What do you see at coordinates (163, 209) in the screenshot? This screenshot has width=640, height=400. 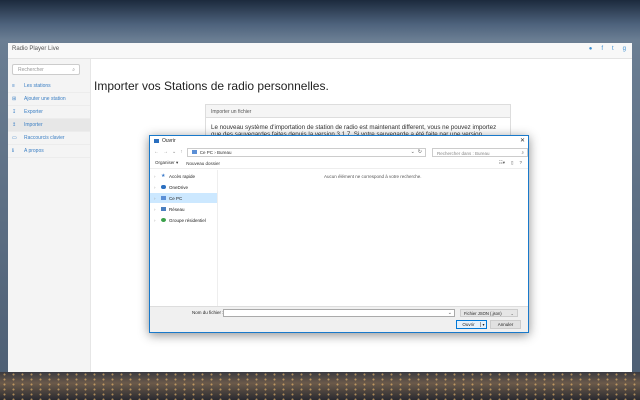 I see `network-icon` at bounding box center [163, 209].